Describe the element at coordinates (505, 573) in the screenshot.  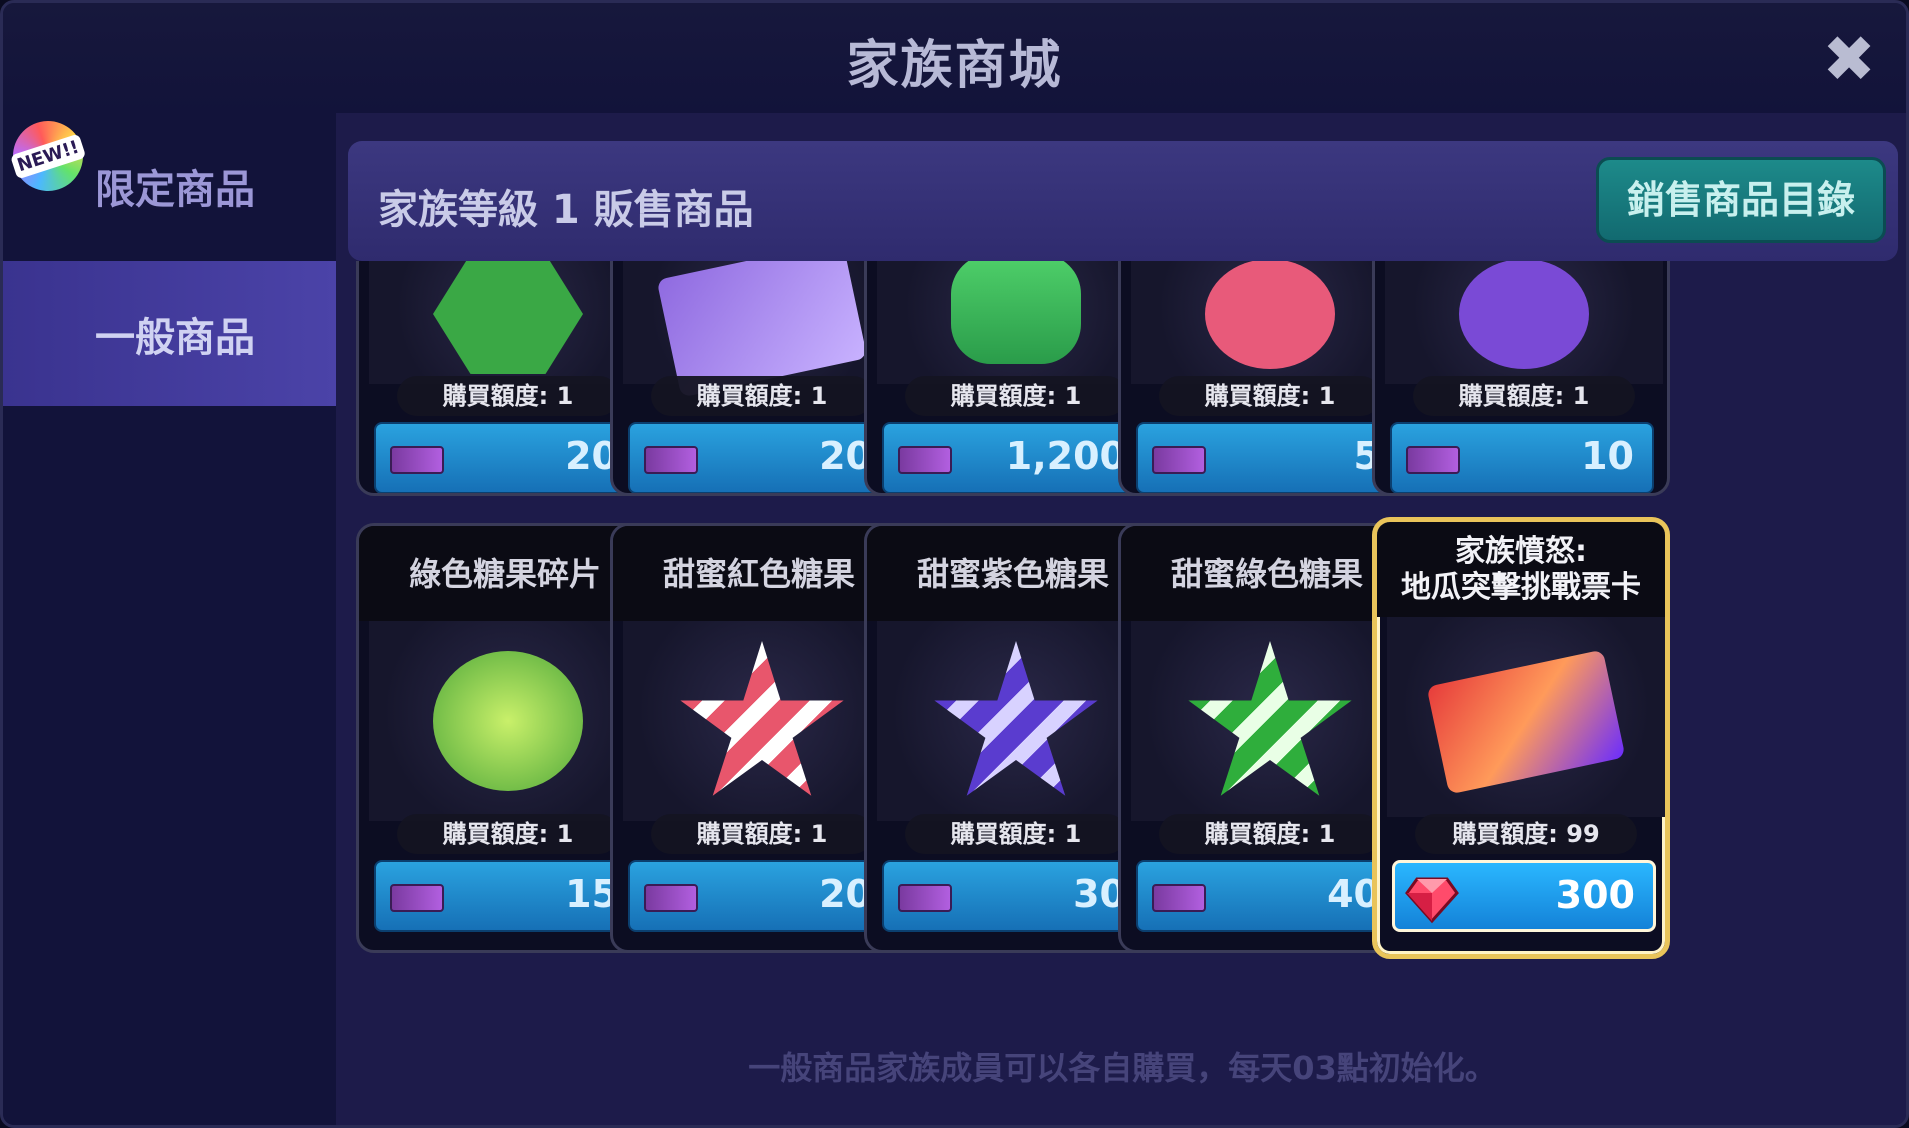
I see `item-title: 綠色糖果碎片` at that location.